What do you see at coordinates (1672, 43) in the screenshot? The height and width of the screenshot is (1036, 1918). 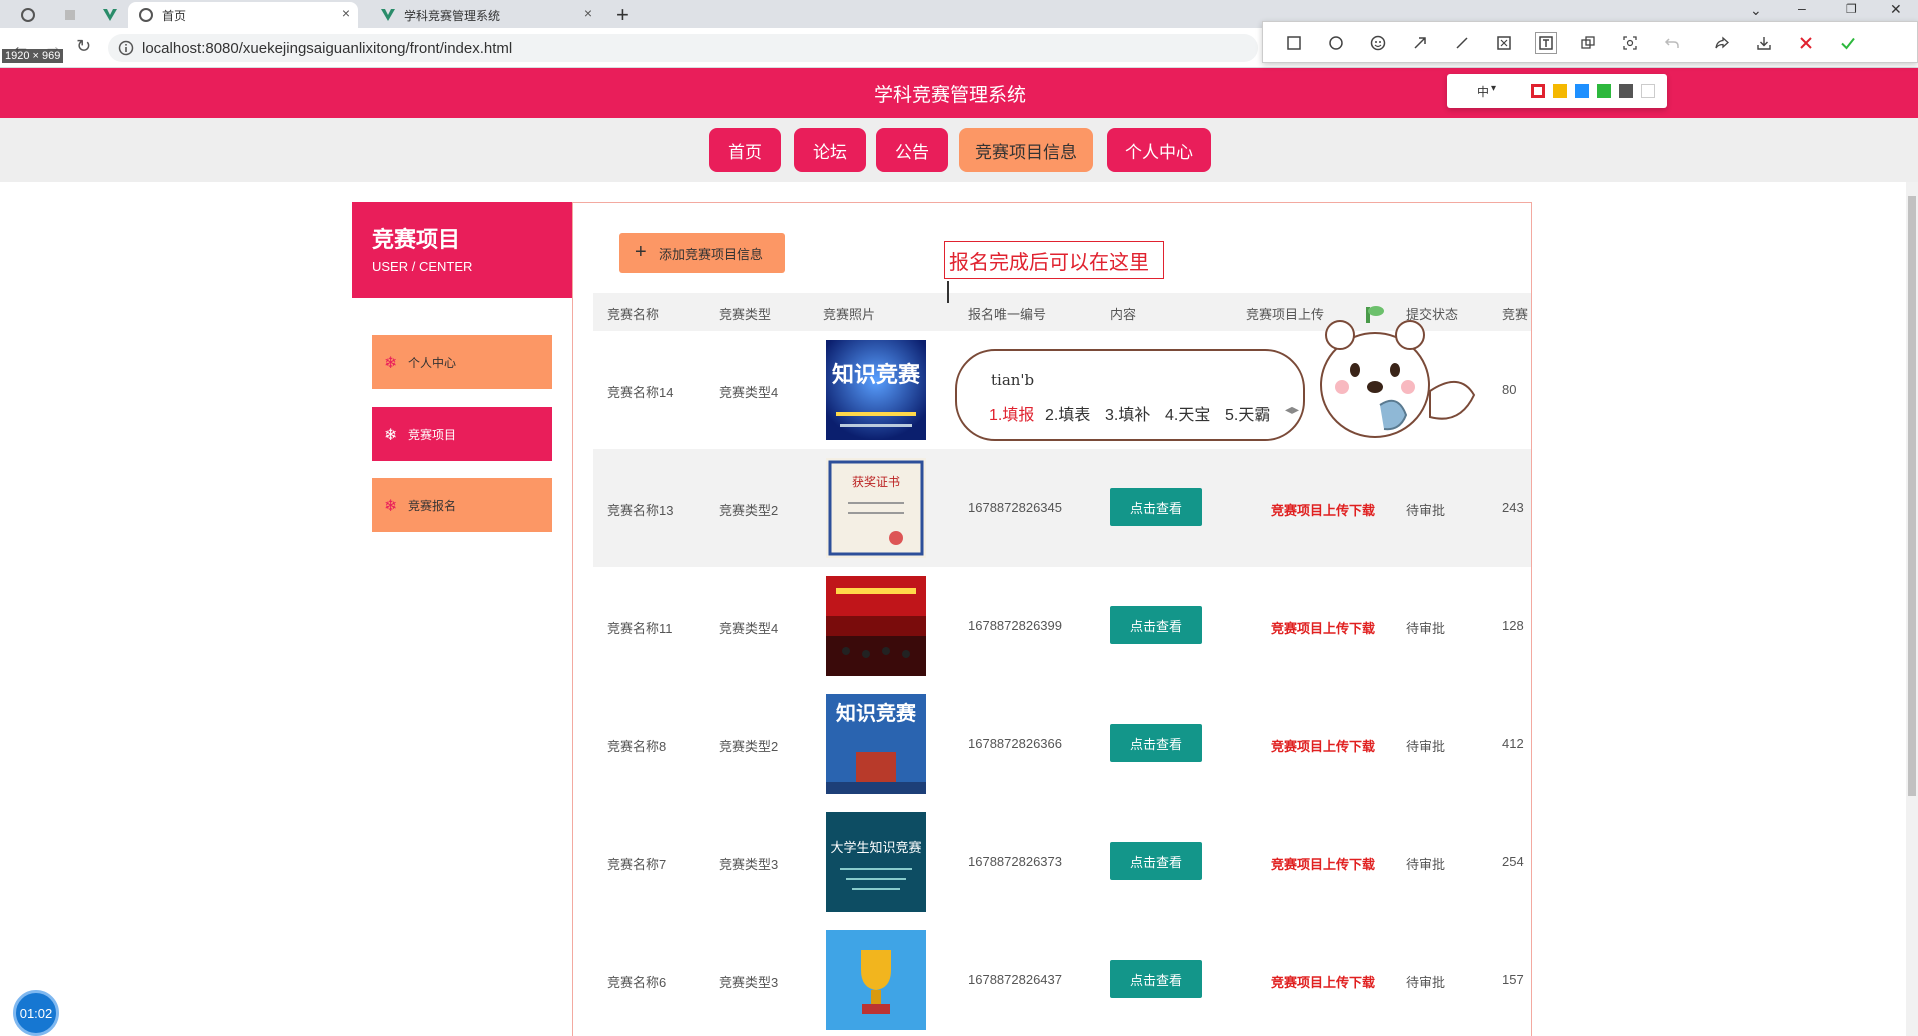 I see `undo-icon` at bounding box center [1672, 43].